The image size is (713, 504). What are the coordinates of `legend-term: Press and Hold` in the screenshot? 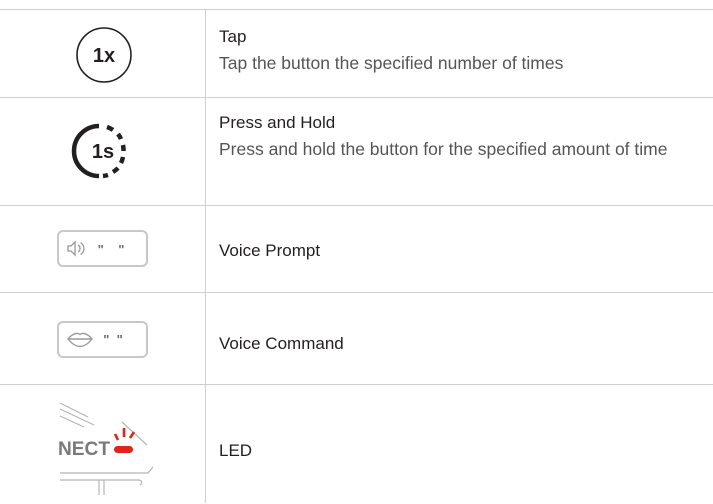 It's located at (277, 122).